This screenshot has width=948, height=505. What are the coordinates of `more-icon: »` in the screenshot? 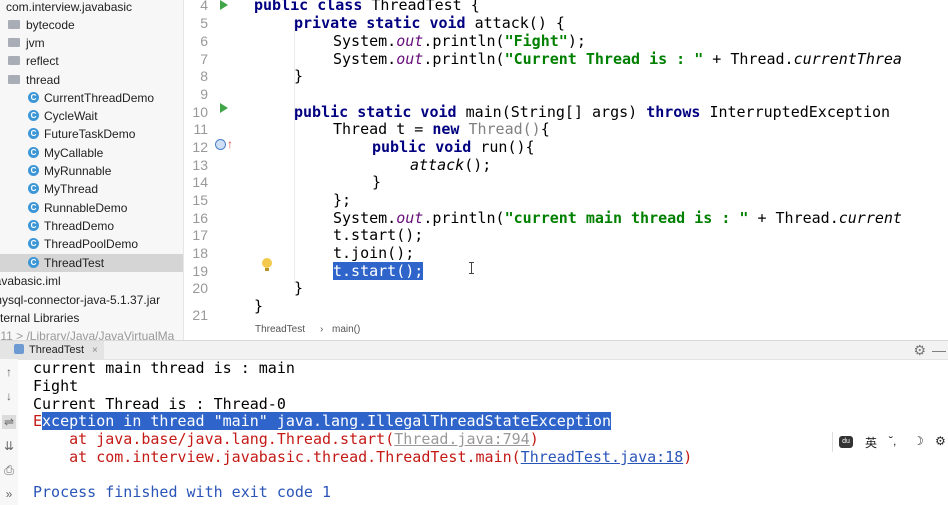 It's located at (9, 494).